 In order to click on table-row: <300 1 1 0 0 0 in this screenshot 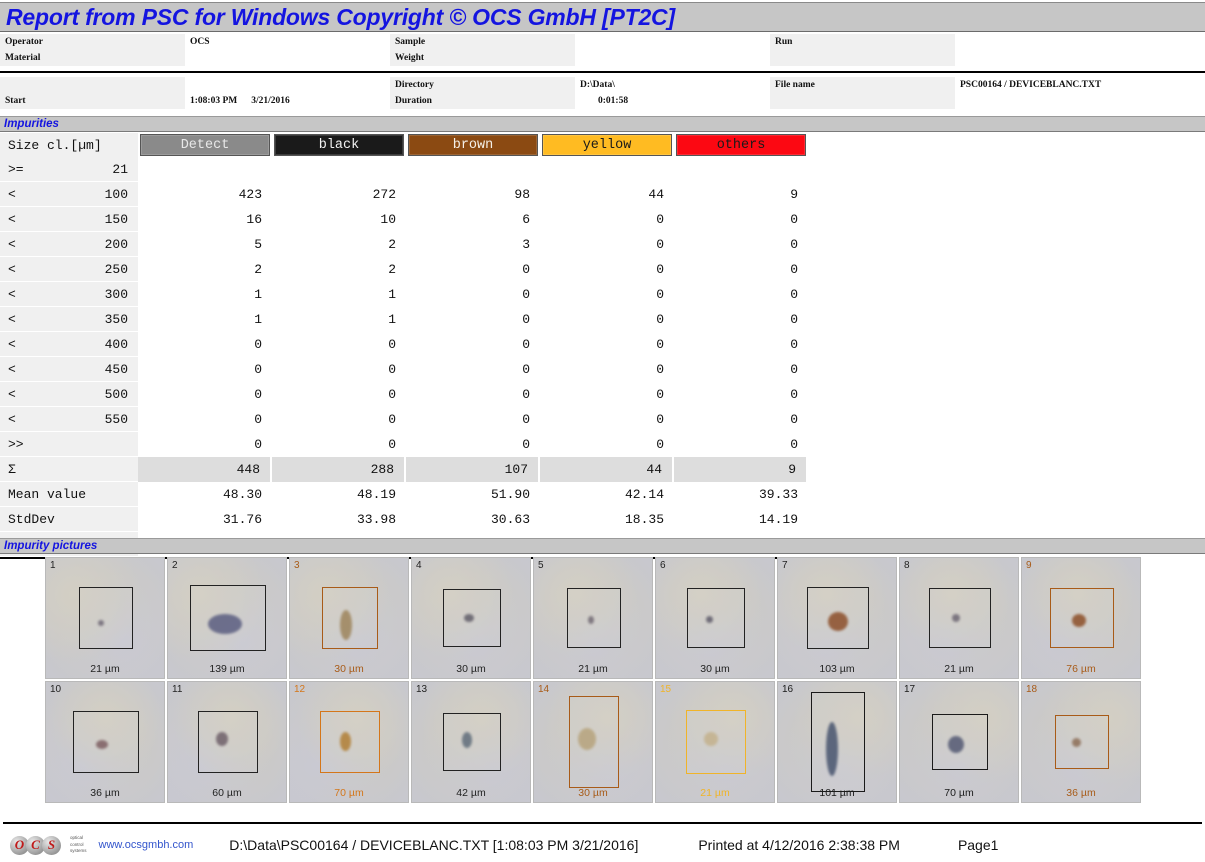, I will do `click(405, 294)`.